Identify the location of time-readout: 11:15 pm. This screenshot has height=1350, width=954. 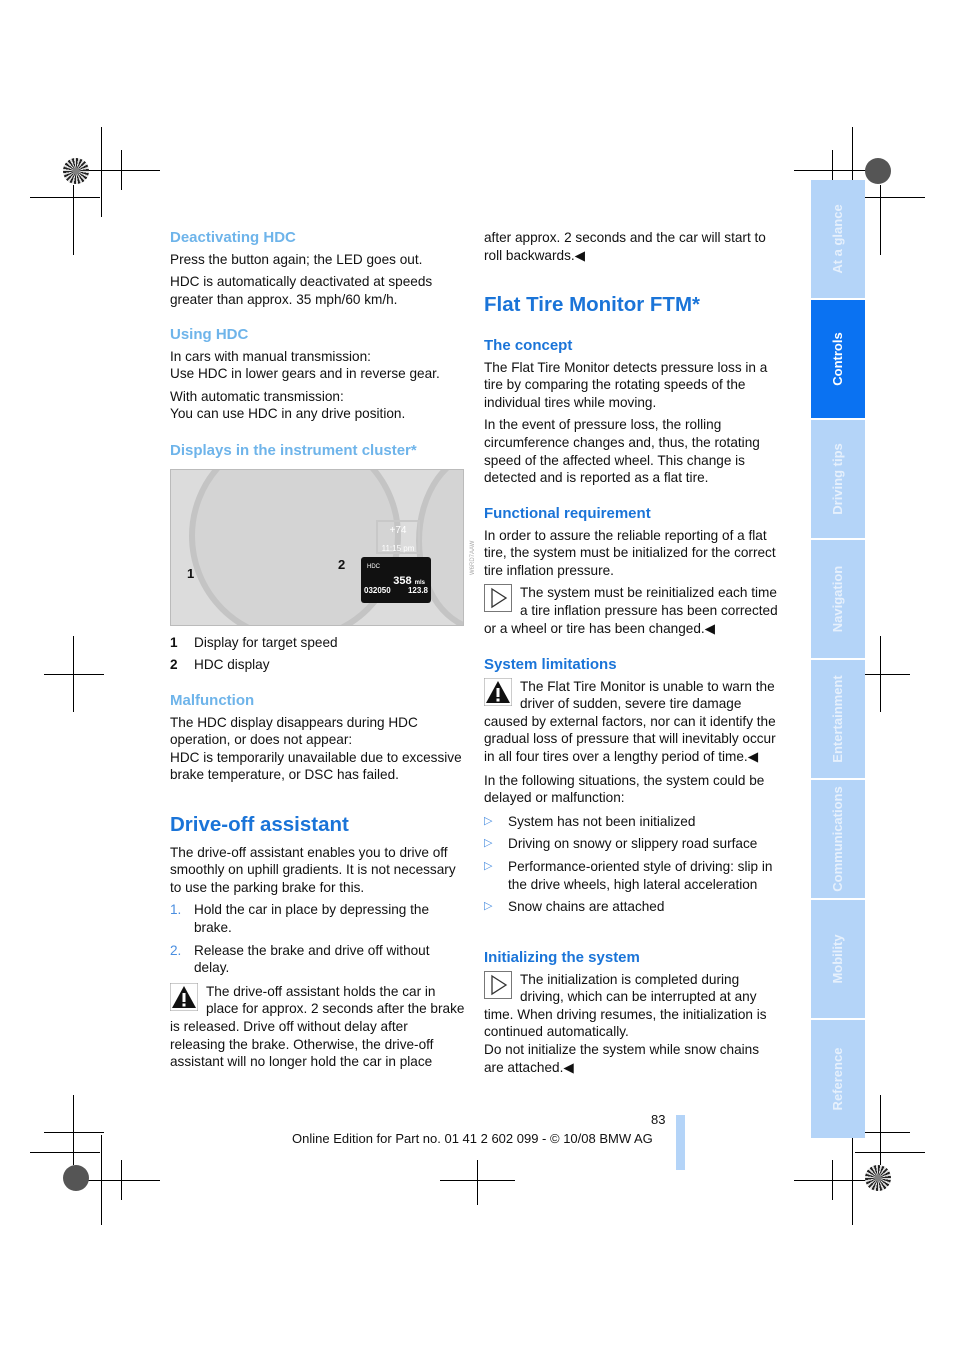
(398, 548).